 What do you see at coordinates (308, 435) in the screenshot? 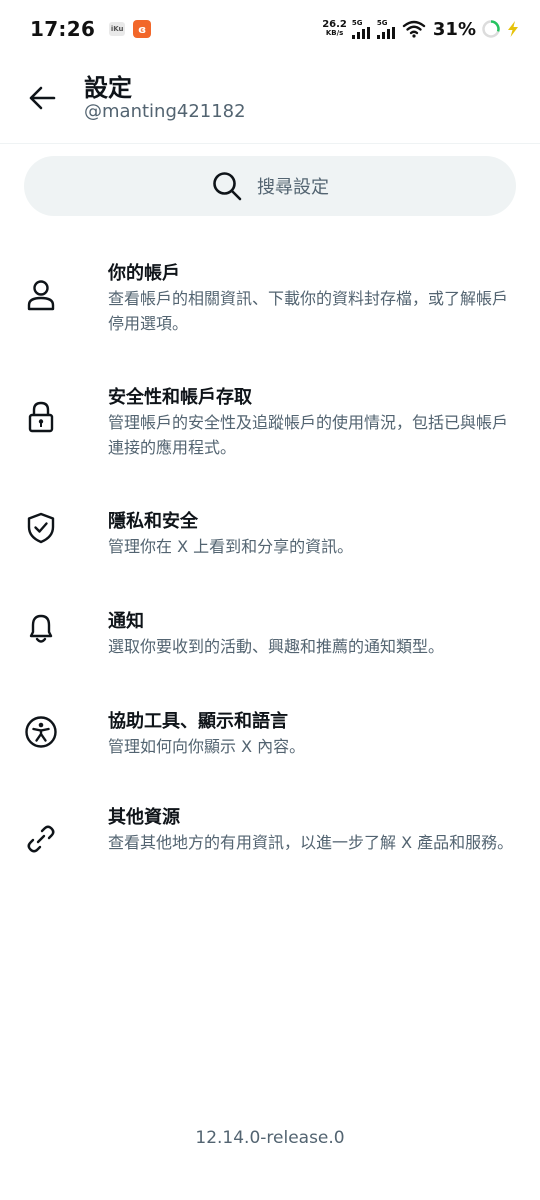
I see `setting-description: 管理帳戶的安全性及追蹤帳戶的使用情況，包括已與帳戶連接的應用程式。` at bounding box center [308, 435].